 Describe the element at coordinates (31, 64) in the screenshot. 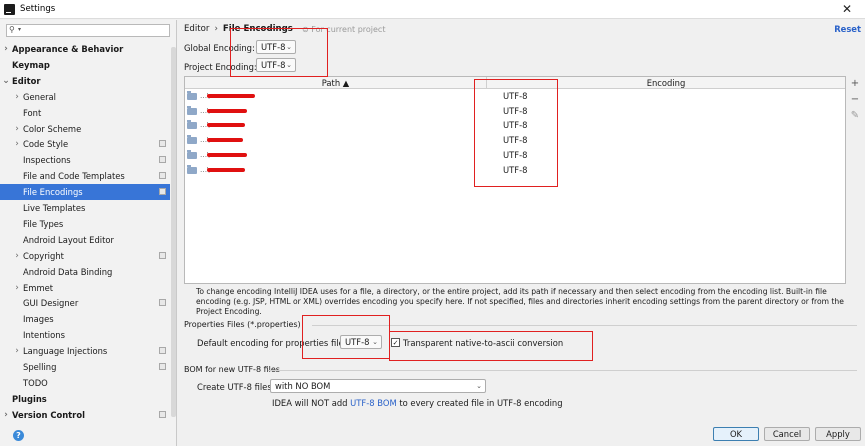

I see `sidebar-item-label: Keymap` at that location.